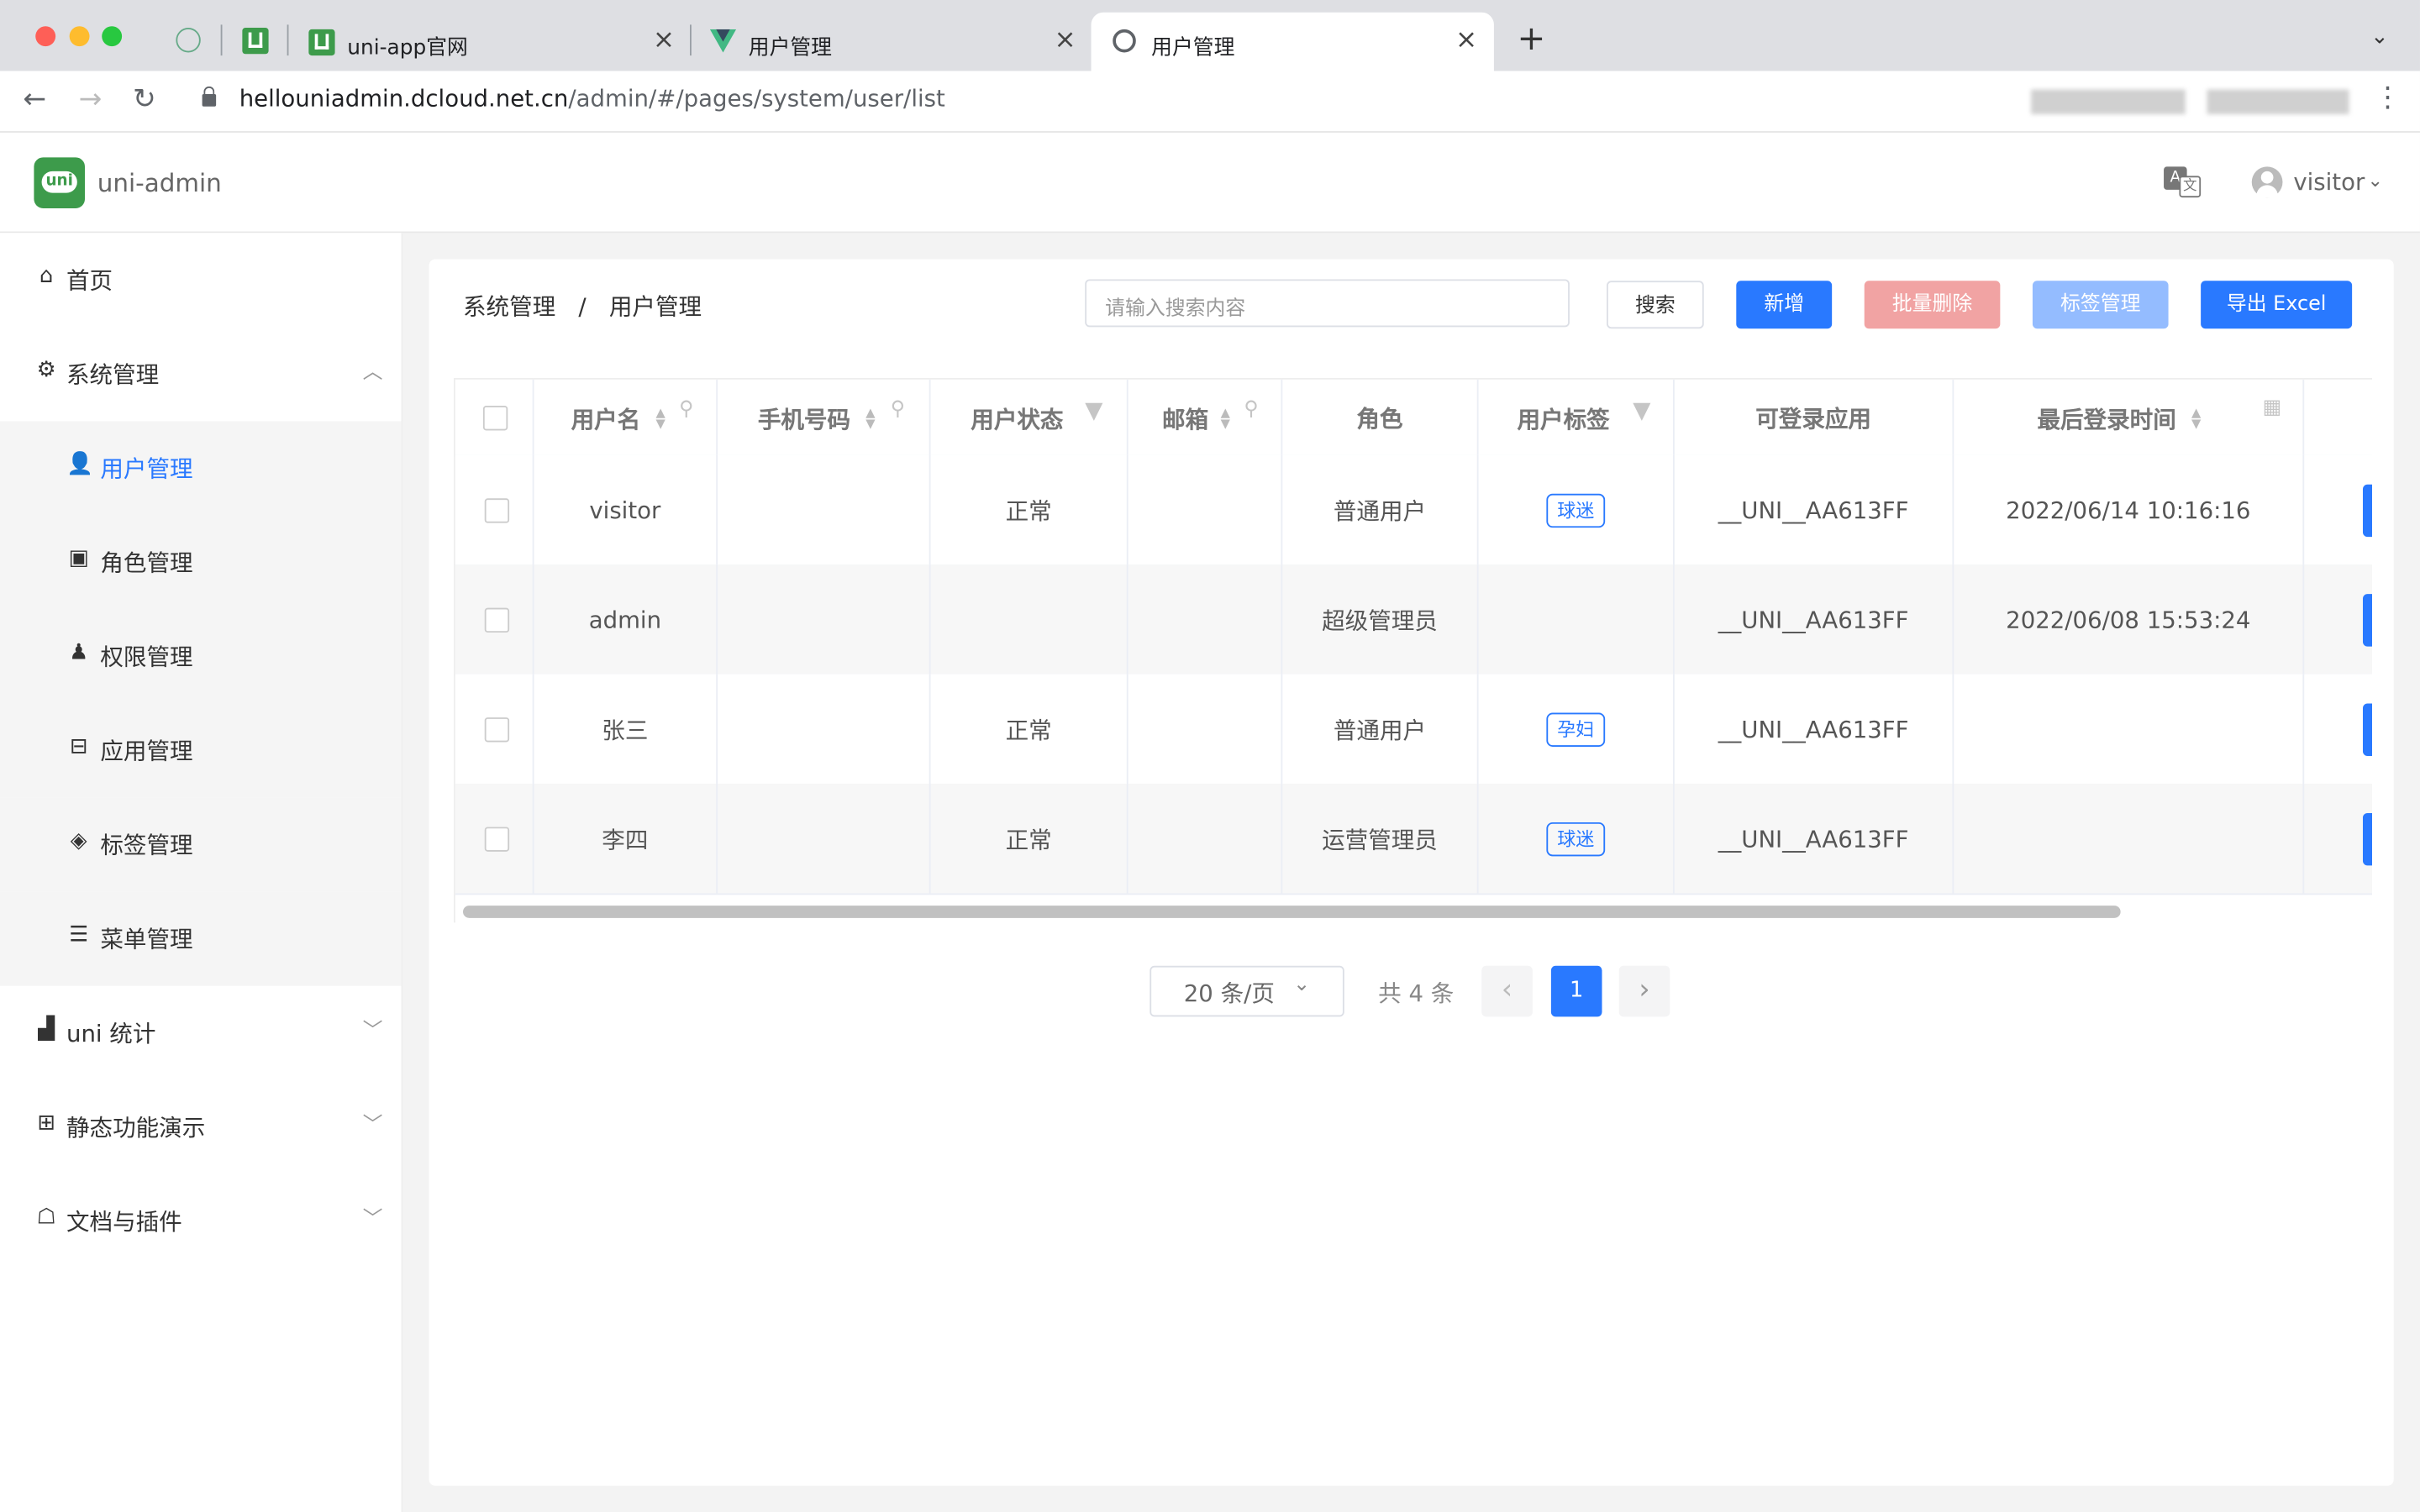 This screenshot has height=1512, width=2420. I want to click on app-brand: uni-admin, so click(159, 183).